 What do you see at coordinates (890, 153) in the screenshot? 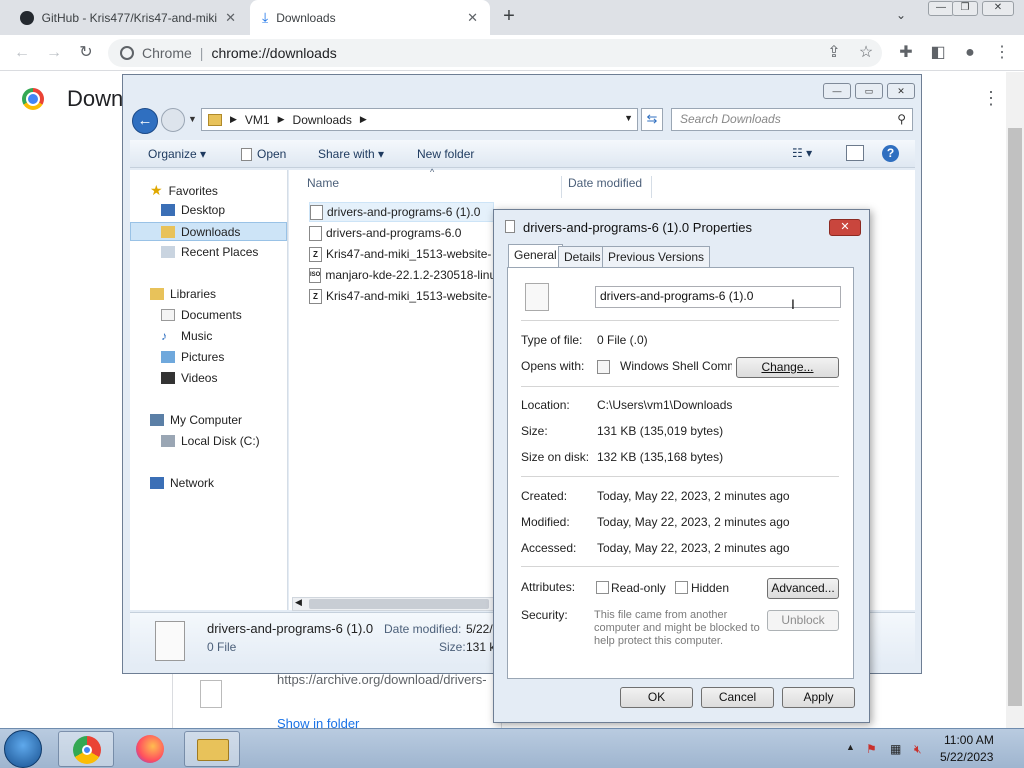
I see `help-icon: ?` at bounding box center [890, 153].